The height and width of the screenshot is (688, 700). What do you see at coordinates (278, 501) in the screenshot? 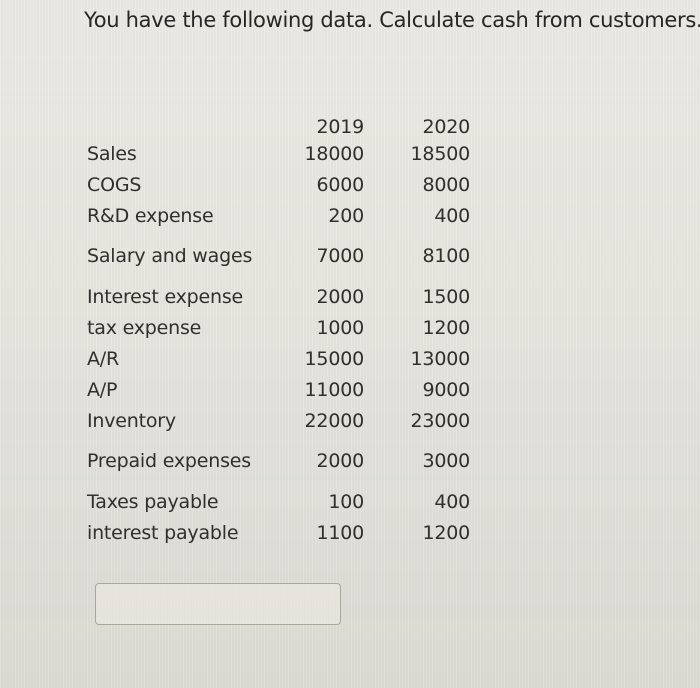
I see `table-row: Taxes payable 100 400` at bounding box center [278, 501].